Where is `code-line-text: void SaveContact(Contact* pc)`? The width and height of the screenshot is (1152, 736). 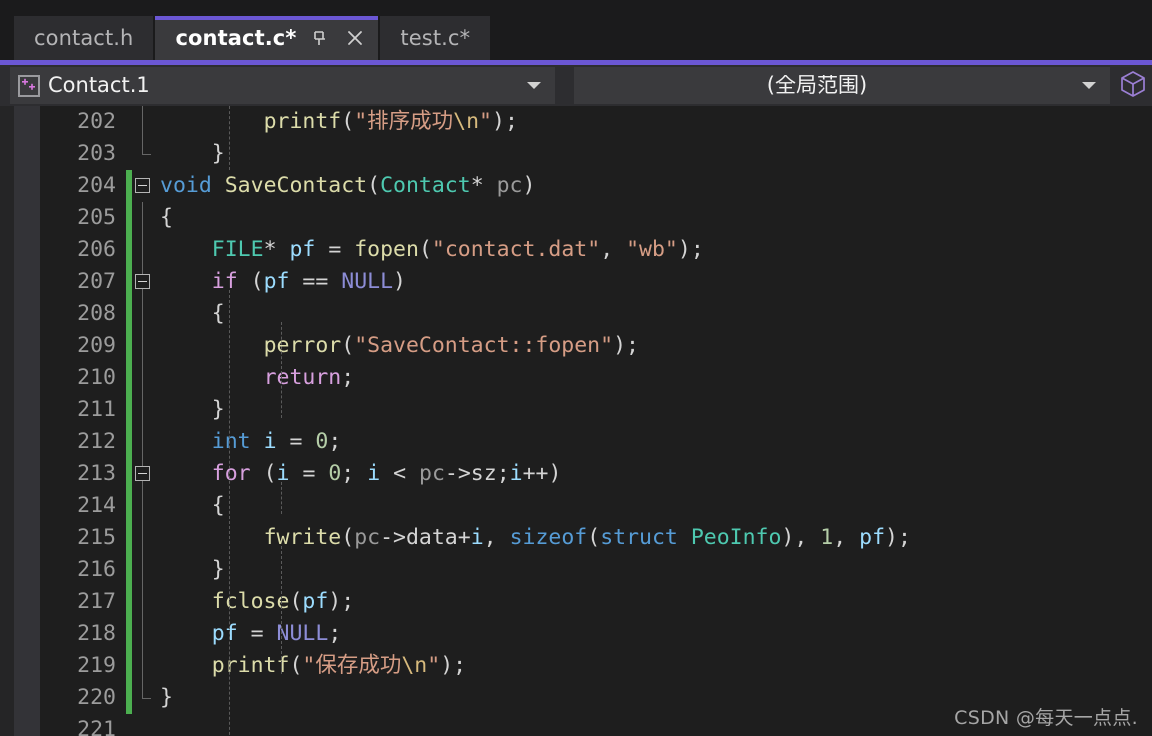 code-line-text: void SaveContact(Contact* pc) is located at coordinates (653, 186).